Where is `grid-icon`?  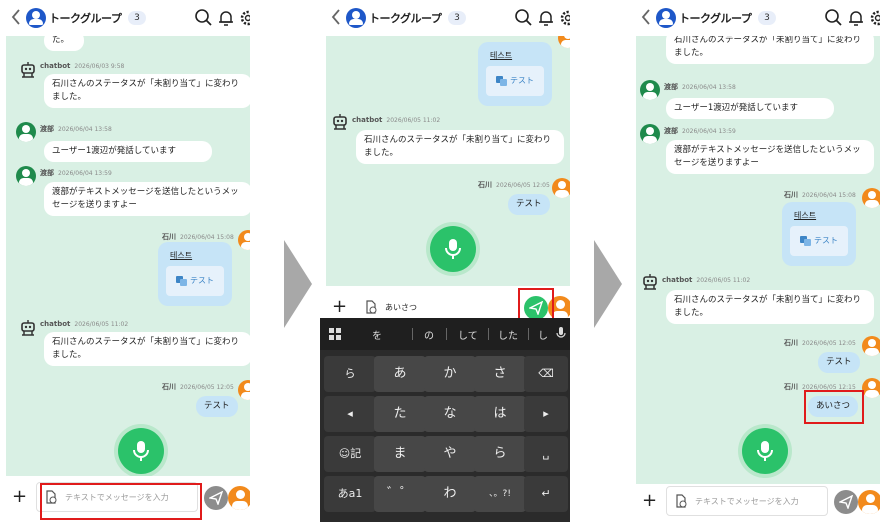 grid-icon is located at coordinates (335, 334).